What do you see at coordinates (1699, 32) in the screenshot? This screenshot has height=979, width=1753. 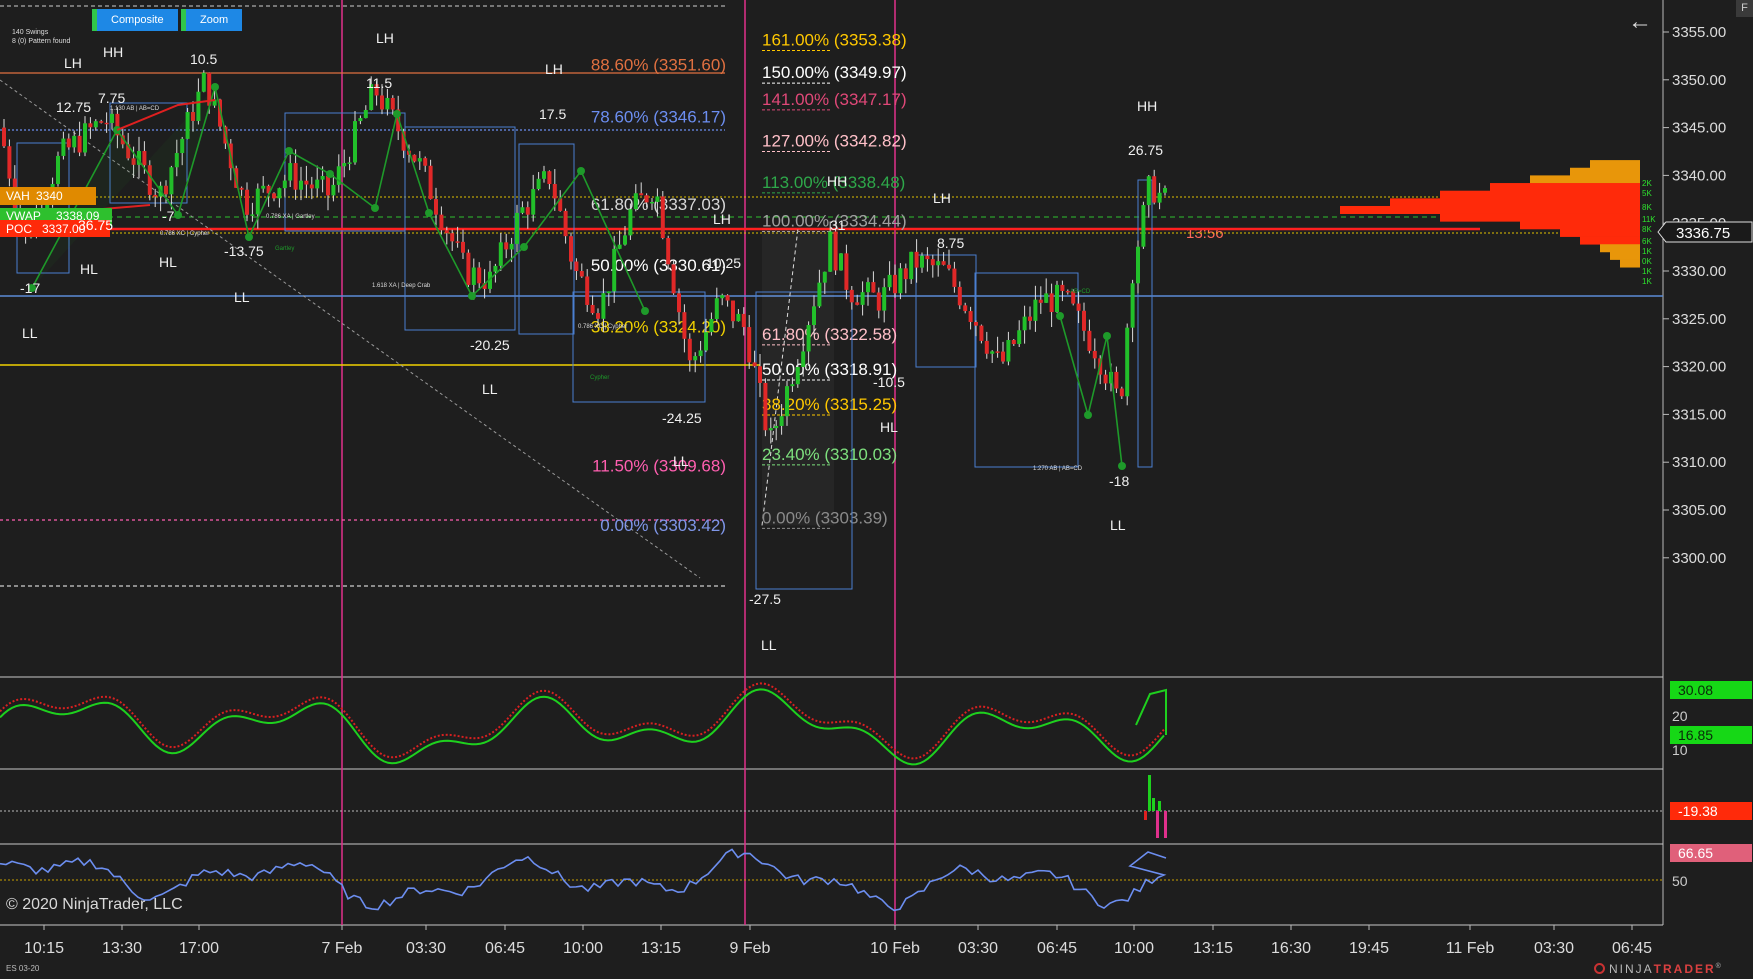 I see `price-tick-label: 3355.00` at bounding box center [1699, 32].